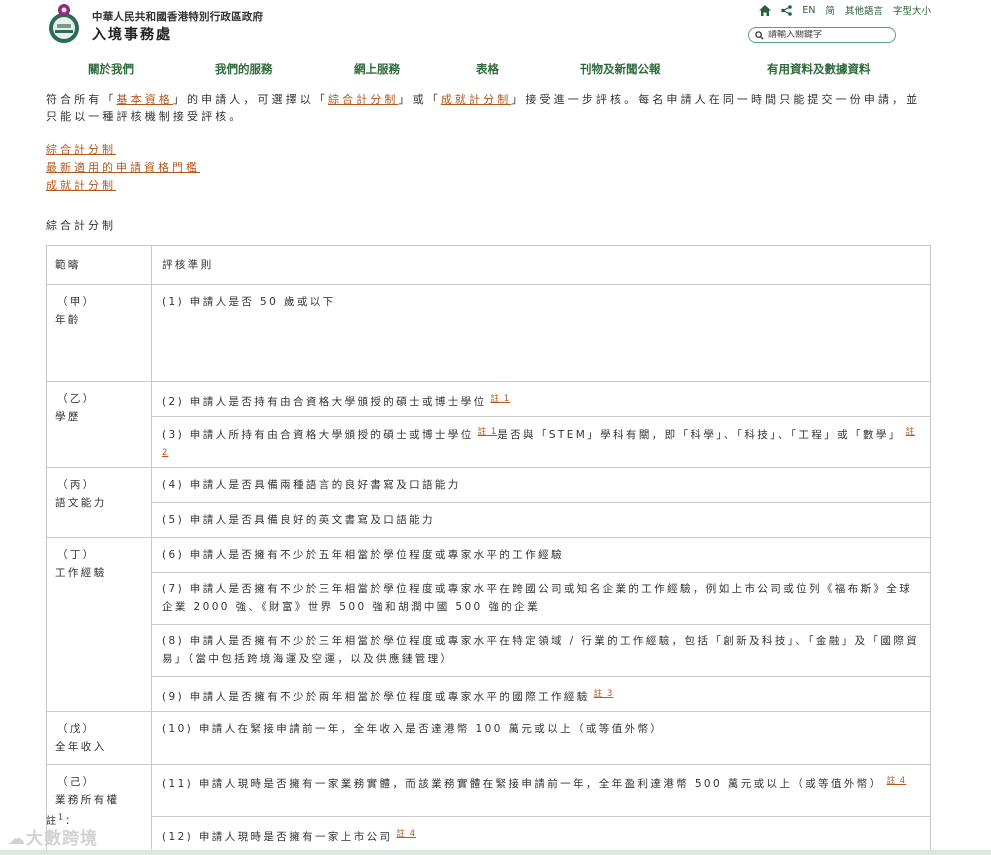 This screenshot has width=991, height=855. I want to click on achievement-points-link: 成就計分制, so click(476, 99).